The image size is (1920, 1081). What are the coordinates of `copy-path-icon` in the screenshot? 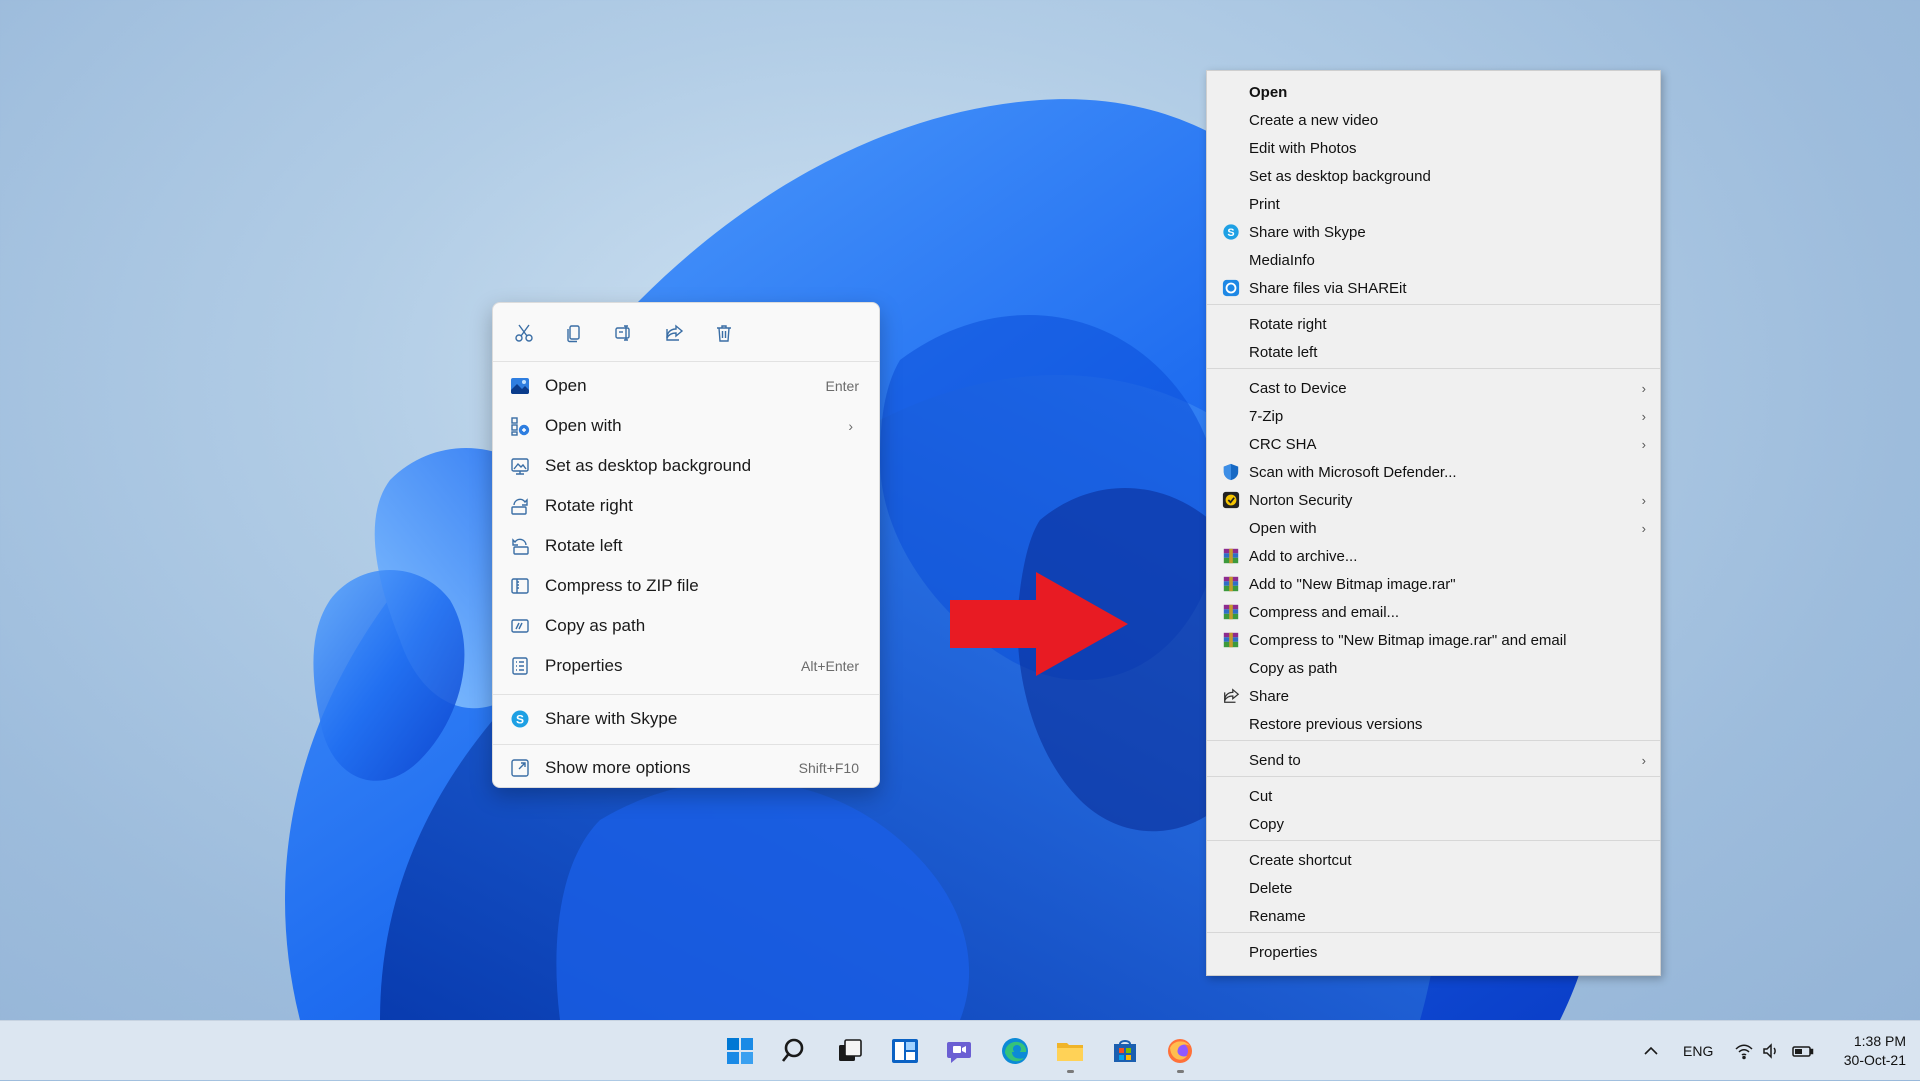 It's located at (520, 626).